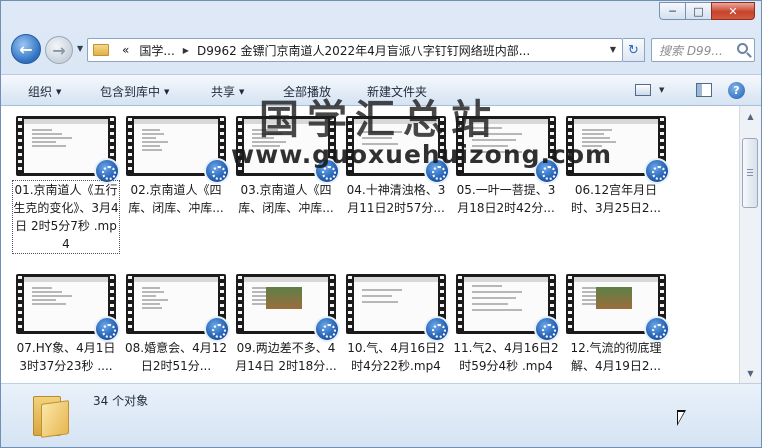  What do you see at coordinates (227, 91) in the screenshot?
I see `share-menu: 共享 ▼` at bounding box center [227, 91].